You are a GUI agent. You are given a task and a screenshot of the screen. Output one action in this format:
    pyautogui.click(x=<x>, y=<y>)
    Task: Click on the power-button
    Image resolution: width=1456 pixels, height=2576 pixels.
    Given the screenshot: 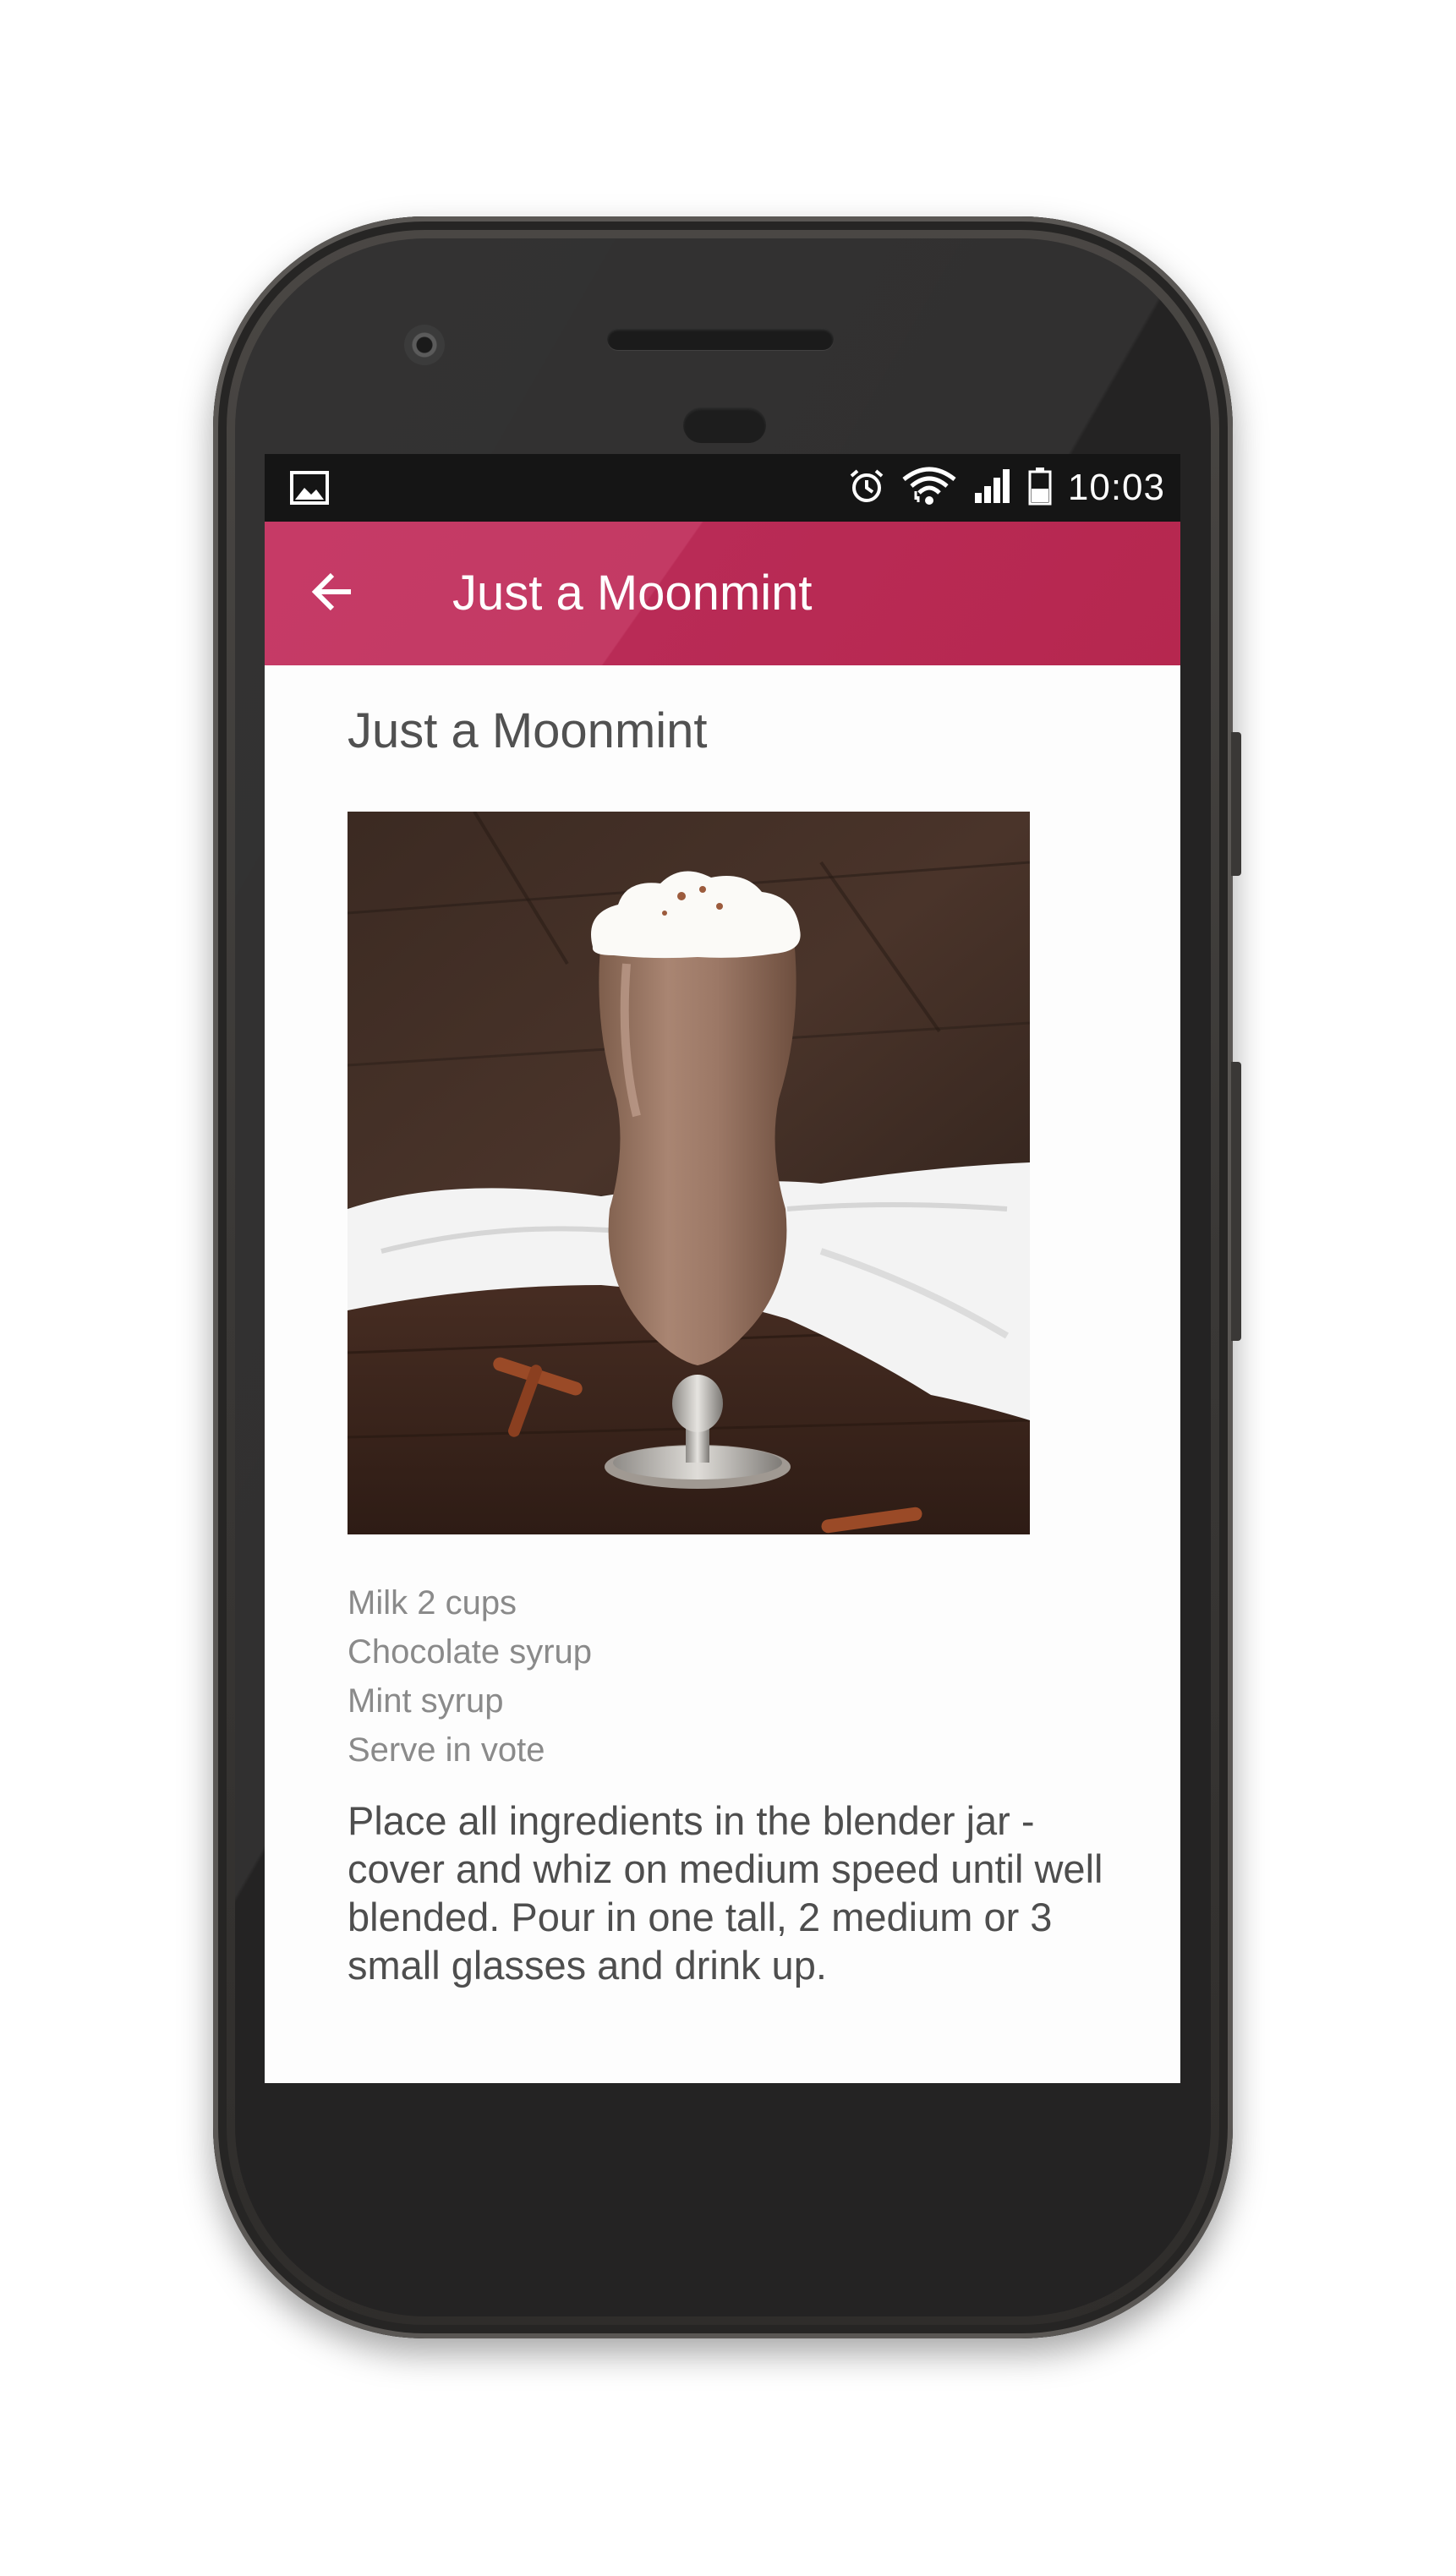 What is the action you would take?
    pyautogui.click(x=1236, y=804)
    